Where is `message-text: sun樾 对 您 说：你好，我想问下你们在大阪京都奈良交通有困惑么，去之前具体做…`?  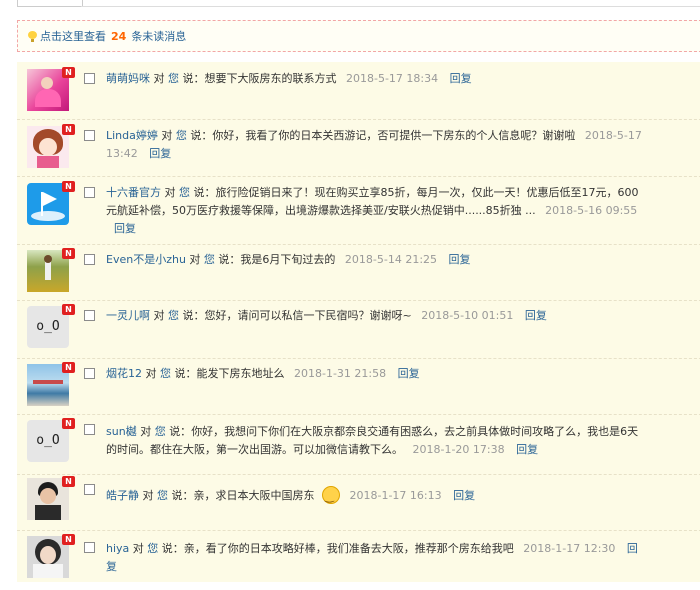
message-text: sun樾 对 您 说：你好，我想问下你们在大阪京都奈良交通有困惑么，去之前具体做… is located at coordinates (376, 441).